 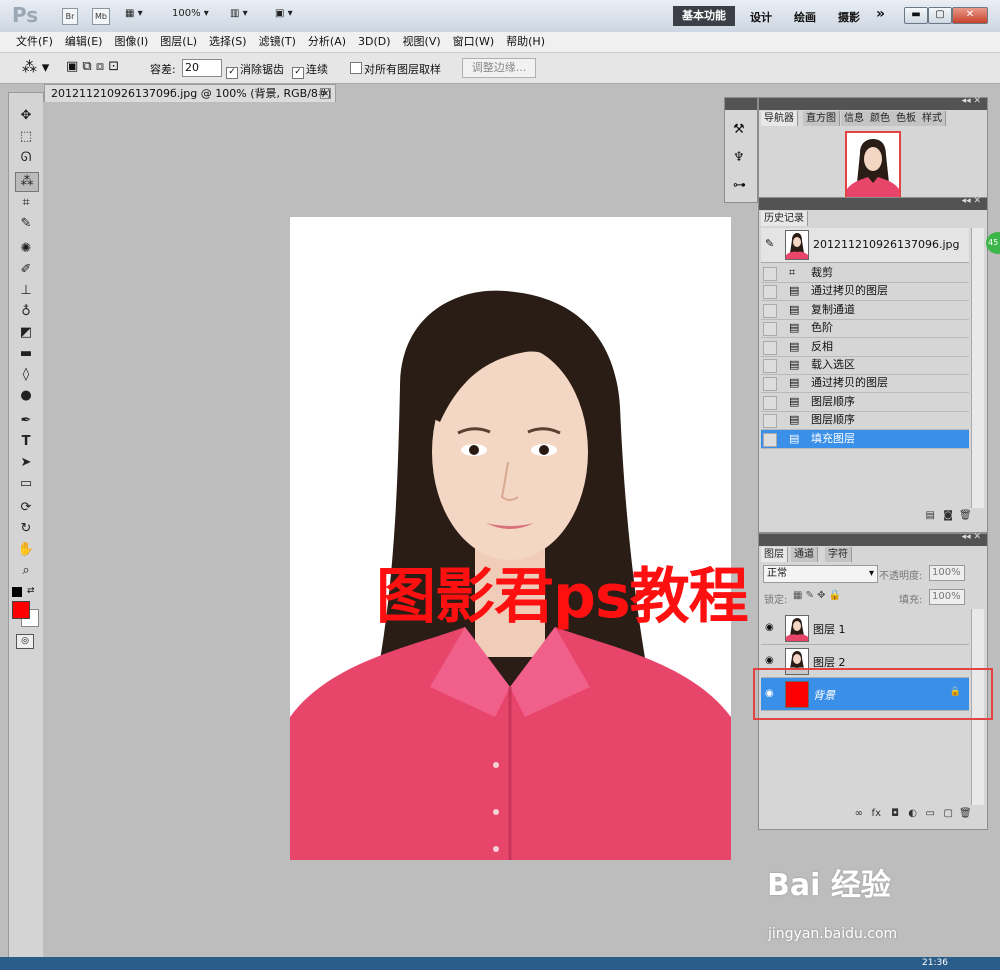 What do you see at coordinates (929, 516) in the screenshot?
I see `new-document-from-state-icon: ▤` at bounding box center [929, 516].